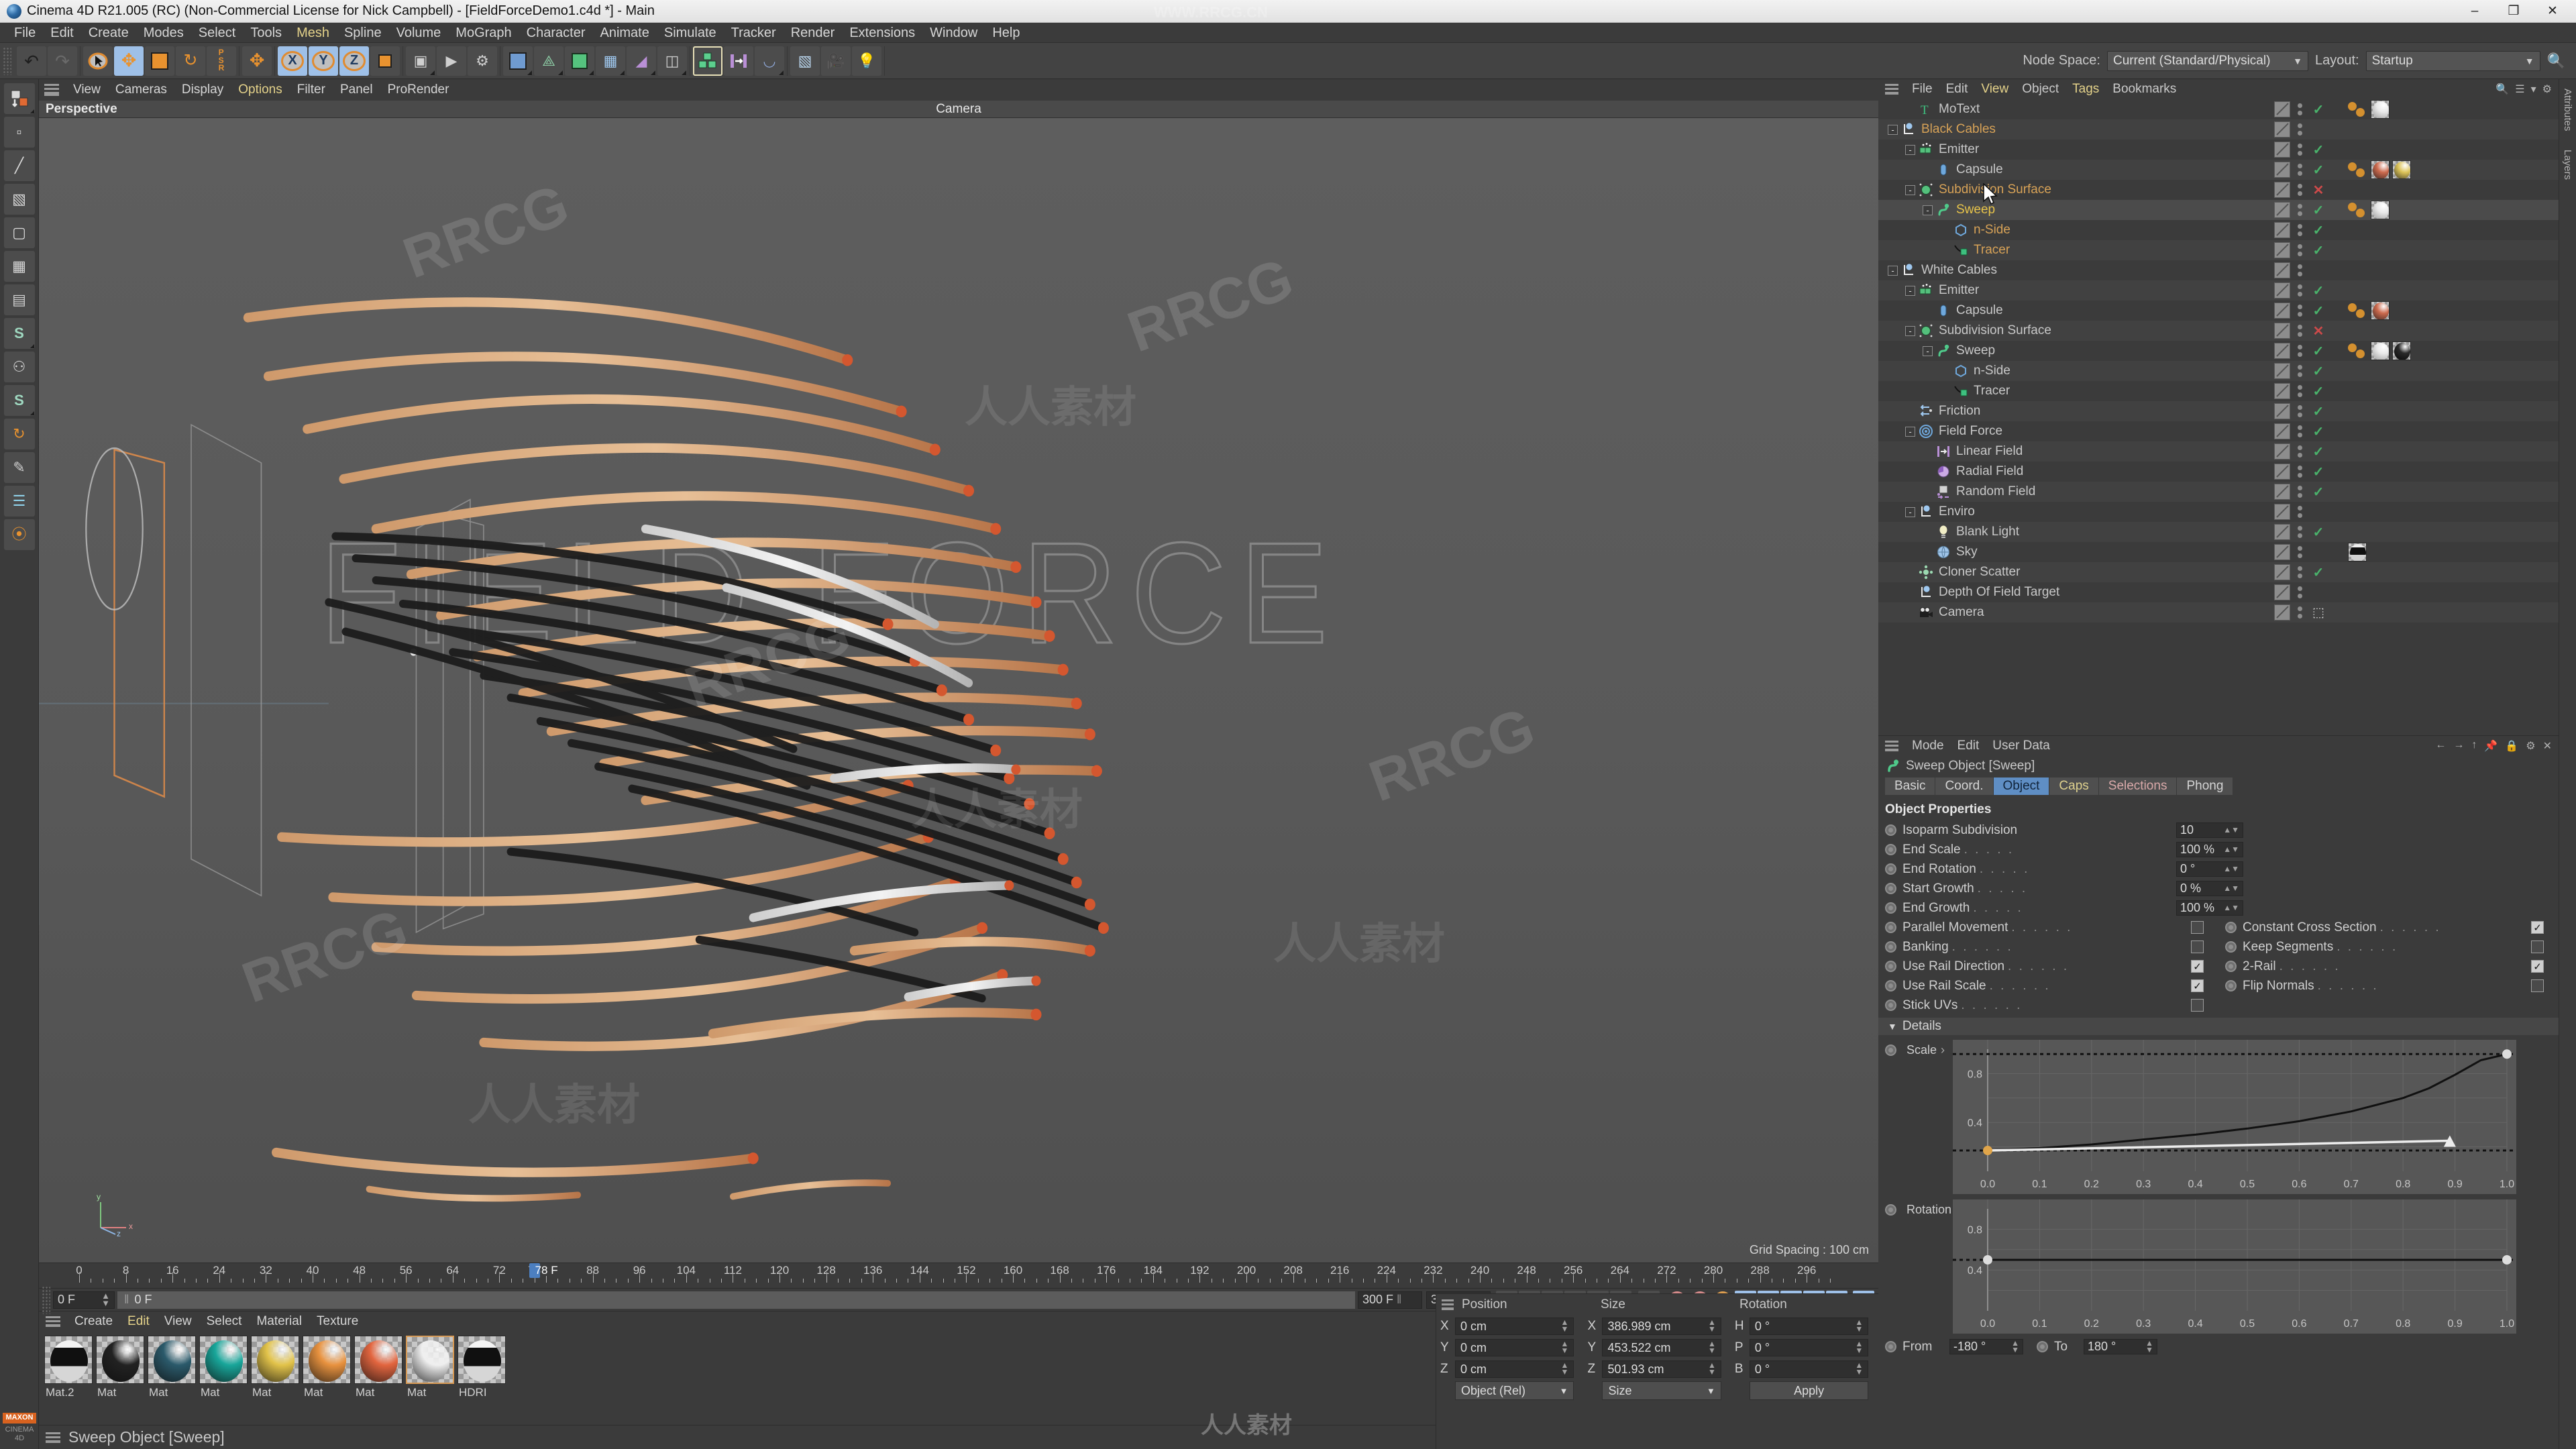 This screenshot has width=2576, height=1449. I want to click on settings-icon: ⚙, so click(2547, 89).